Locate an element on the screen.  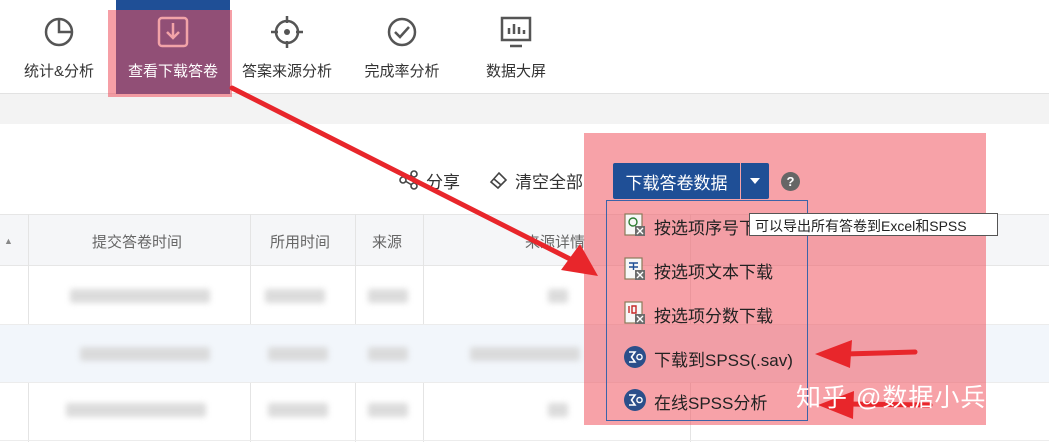
sort-arrow-icon: ▲ is located at coordinates (8, 241).